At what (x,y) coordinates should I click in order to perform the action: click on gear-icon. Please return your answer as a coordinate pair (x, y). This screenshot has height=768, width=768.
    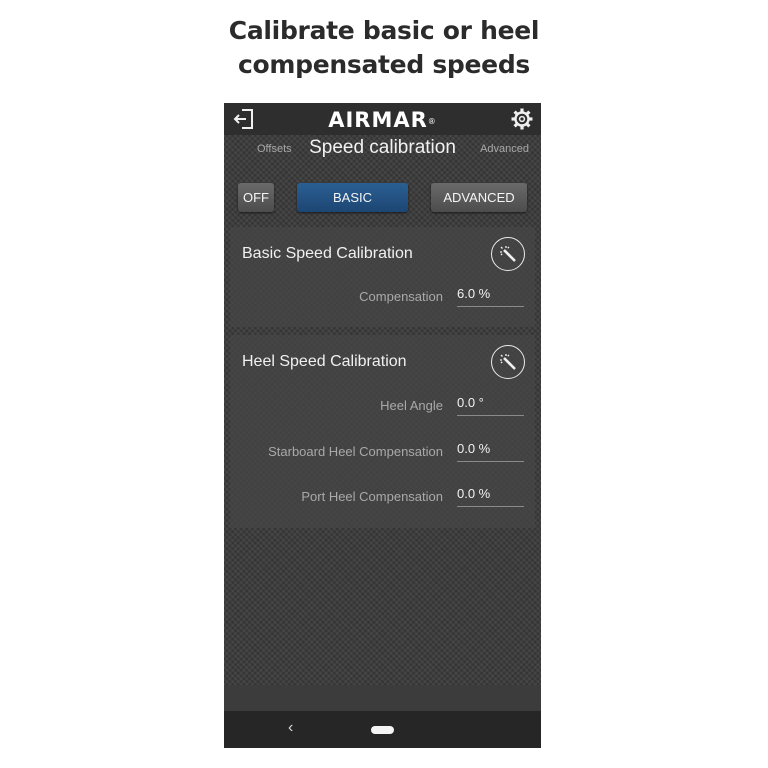
    Looking at the image, I should click on (522, 119).